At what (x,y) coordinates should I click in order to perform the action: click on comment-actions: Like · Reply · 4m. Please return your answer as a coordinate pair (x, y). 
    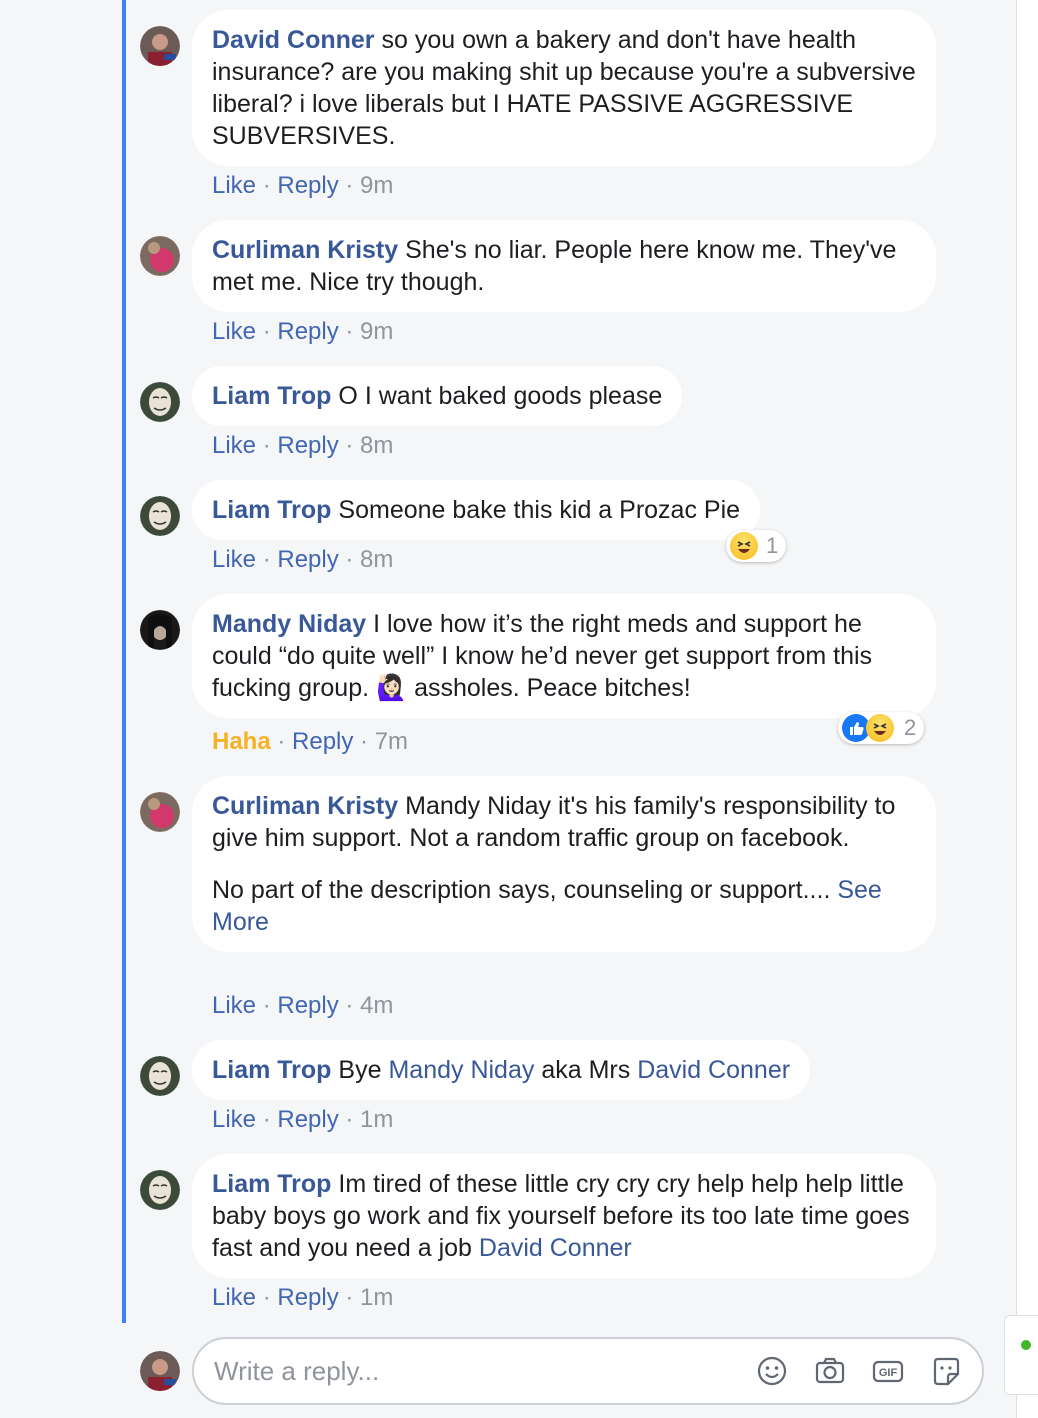
    Looking at the image, I should click on (303, 1005).